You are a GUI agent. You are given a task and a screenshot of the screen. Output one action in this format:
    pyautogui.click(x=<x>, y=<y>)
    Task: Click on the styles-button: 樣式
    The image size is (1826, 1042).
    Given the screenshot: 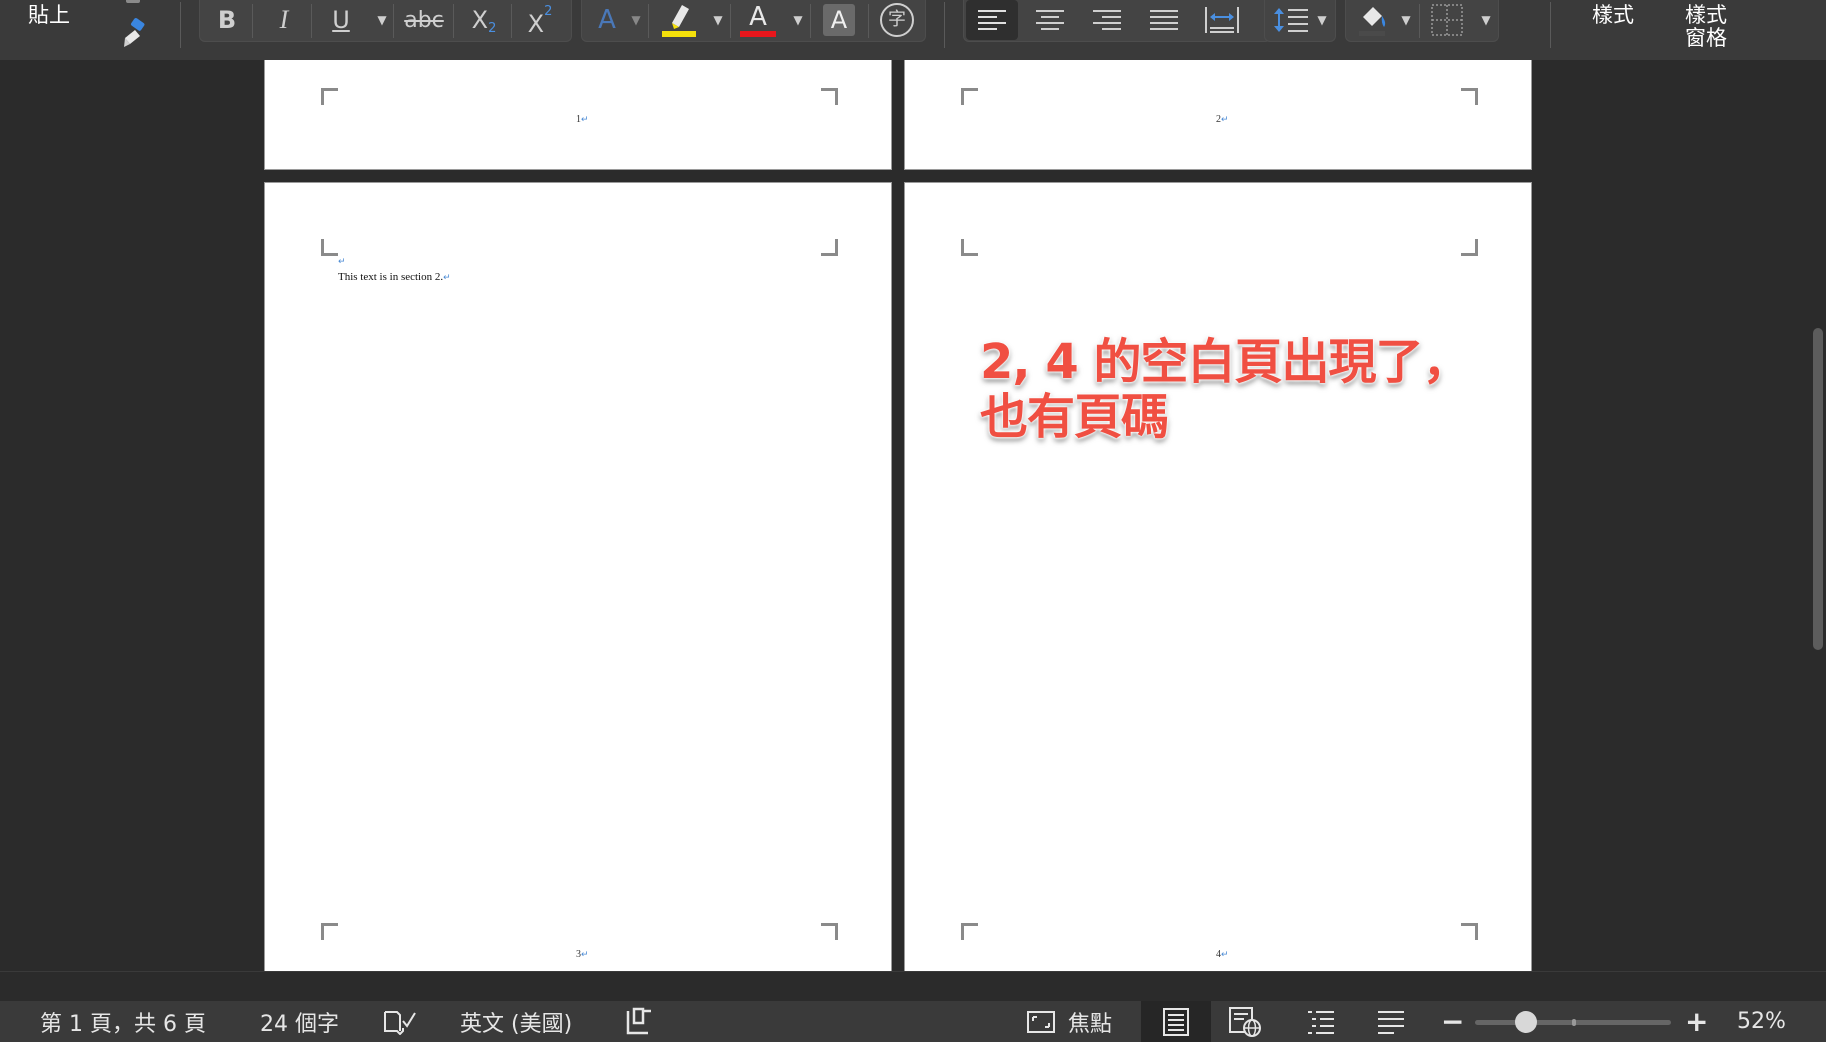 What is the action you would take?
    pyautogui.click(x=1613, y=15)
    